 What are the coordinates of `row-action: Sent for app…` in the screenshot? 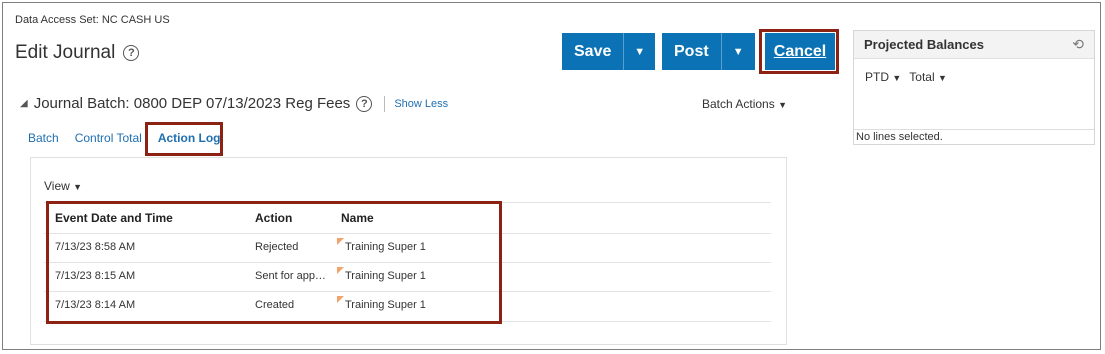 It's located at (290, 276).